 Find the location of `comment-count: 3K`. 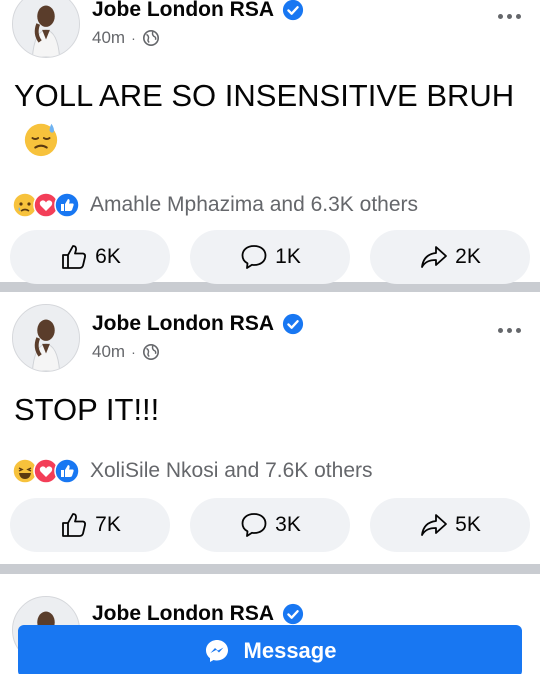

comment-count: 3K is located at coordinates (288, 524).